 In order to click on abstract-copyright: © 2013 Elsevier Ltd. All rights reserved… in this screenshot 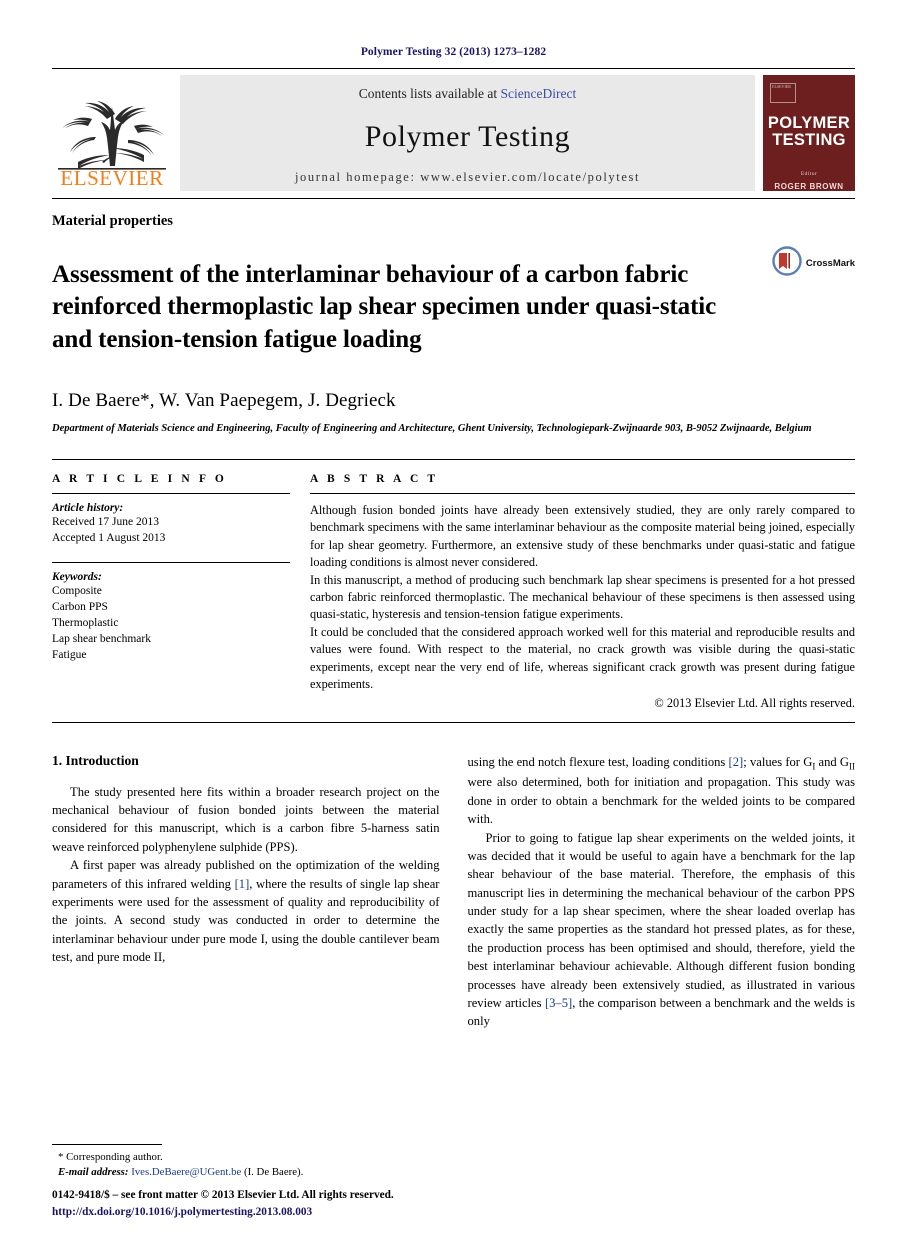, I will do `click(754, 702)`.